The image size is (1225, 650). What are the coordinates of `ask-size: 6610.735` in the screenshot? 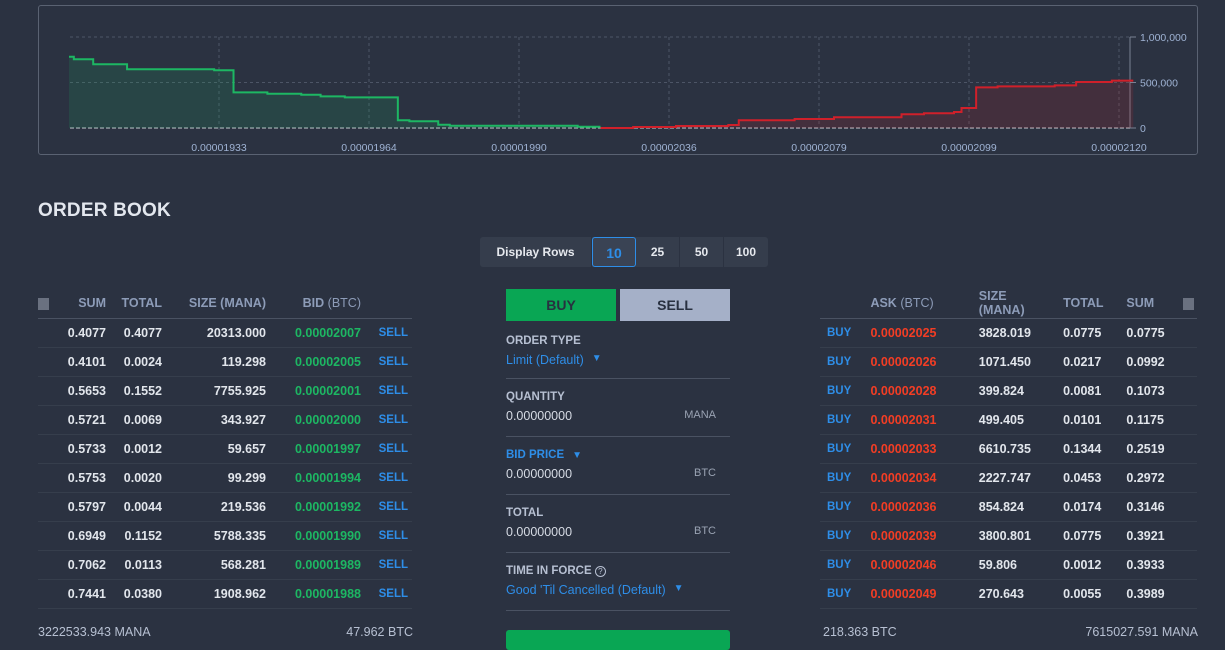 It's located at (995, 449).